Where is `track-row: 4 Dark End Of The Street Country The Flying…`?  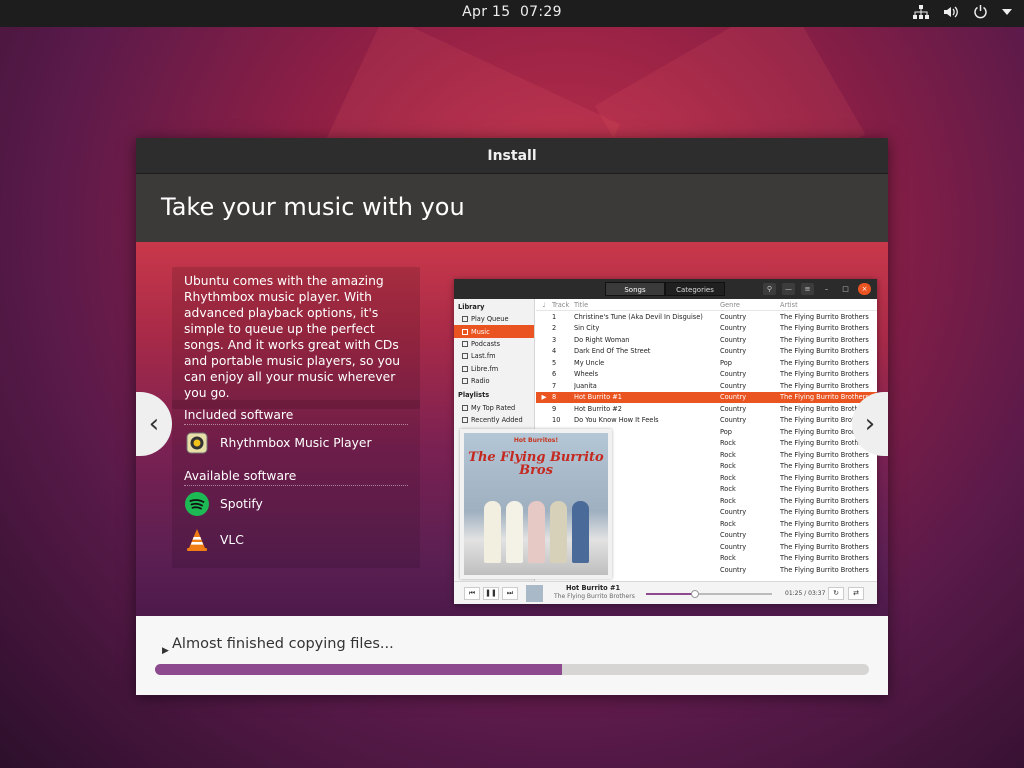 track-row: 4 Dark End Of The Street Country The Flying… is located at coordinates (710, 351).